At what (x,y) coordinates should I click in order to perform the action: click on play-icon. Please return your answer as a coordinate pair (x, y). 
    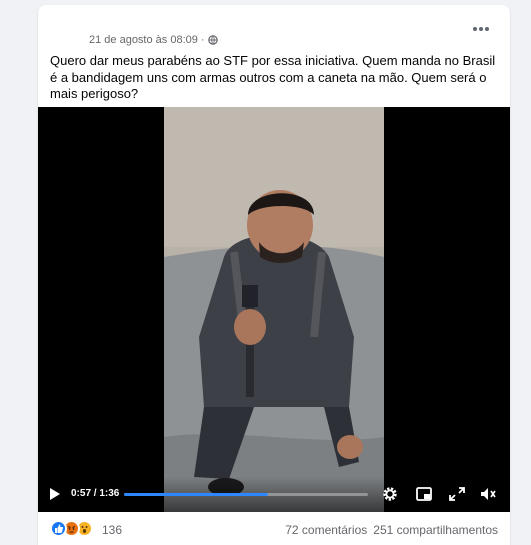
    Looking at the image, I should click on (55, 494).